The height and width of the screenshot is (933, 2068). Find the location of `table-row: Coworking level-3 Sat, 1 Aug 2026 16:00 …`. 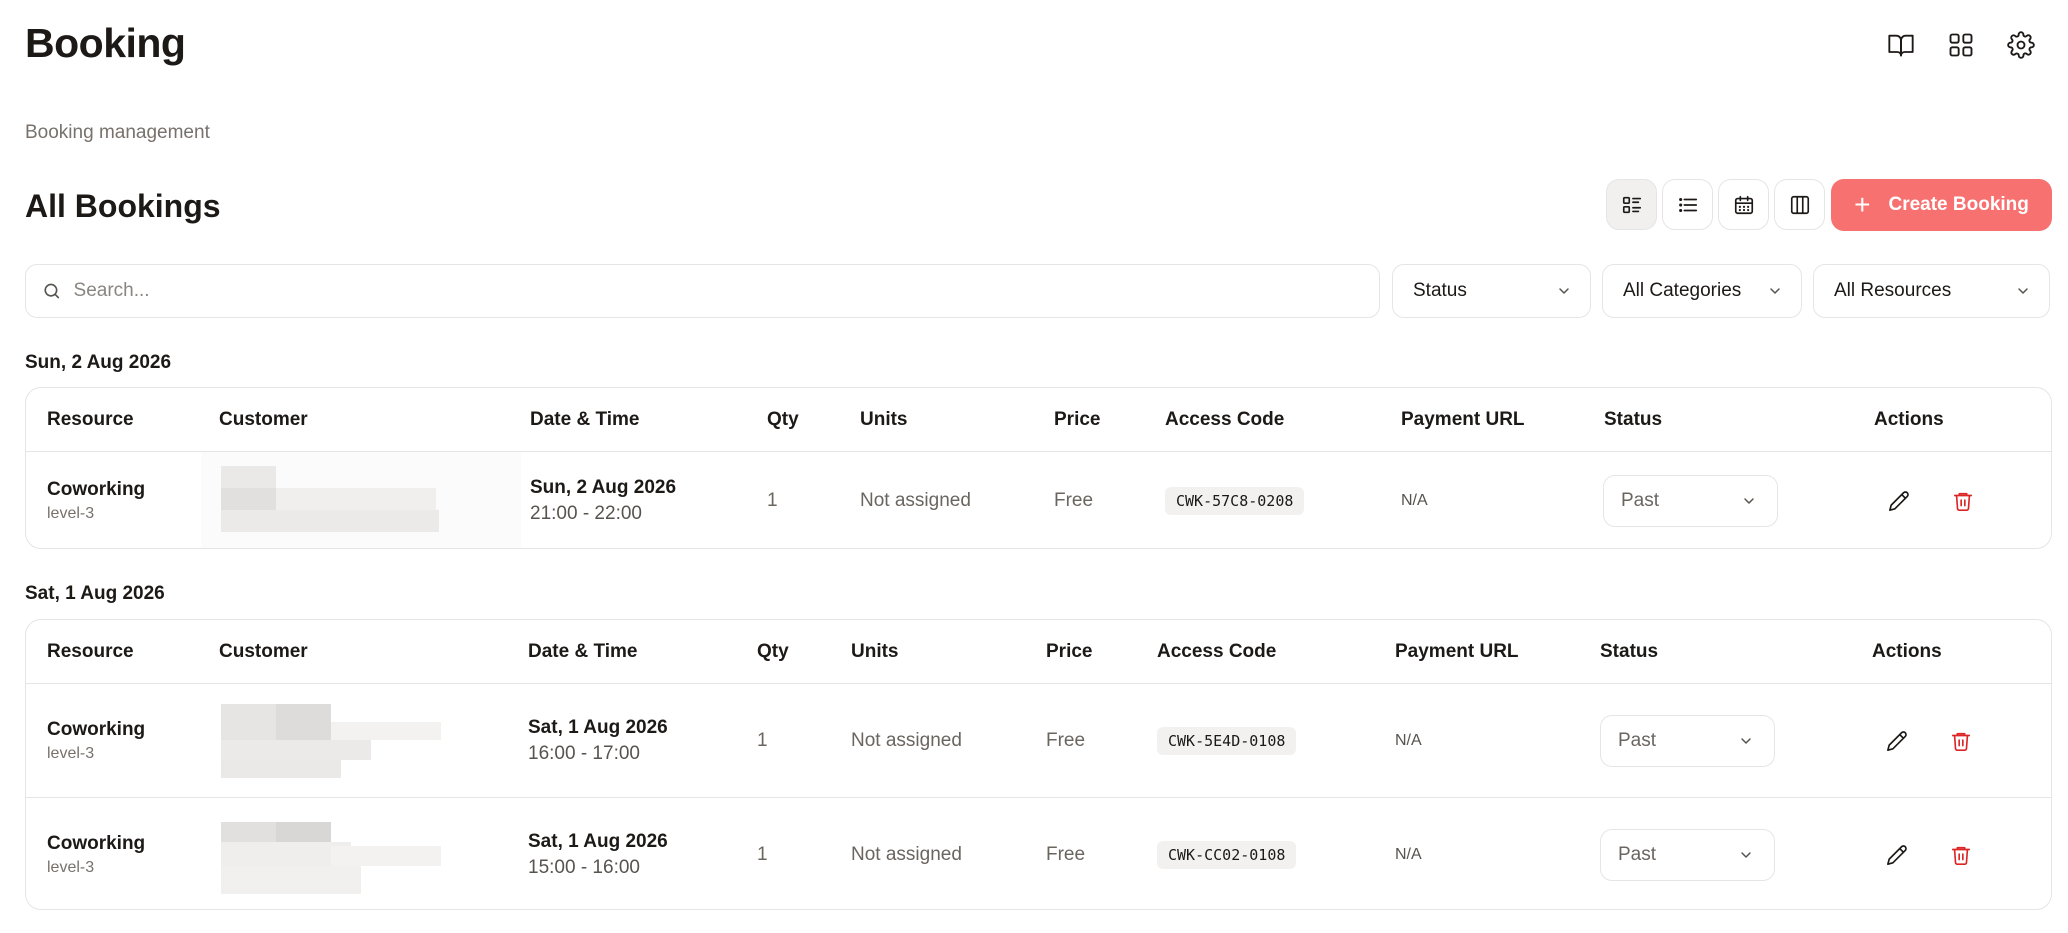

table-row: Coworking level-3 Sat, 1 Aug 2026 16:00 … is located at coordinates (1038, 740).